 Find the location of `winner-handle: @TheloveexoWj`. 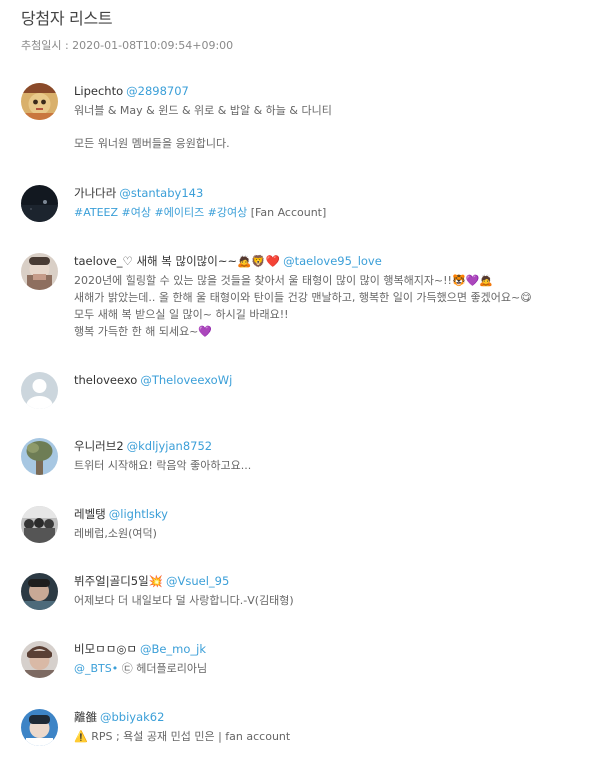

winner-handle: @TheloveexoWj is located at coordinates (186, 380).